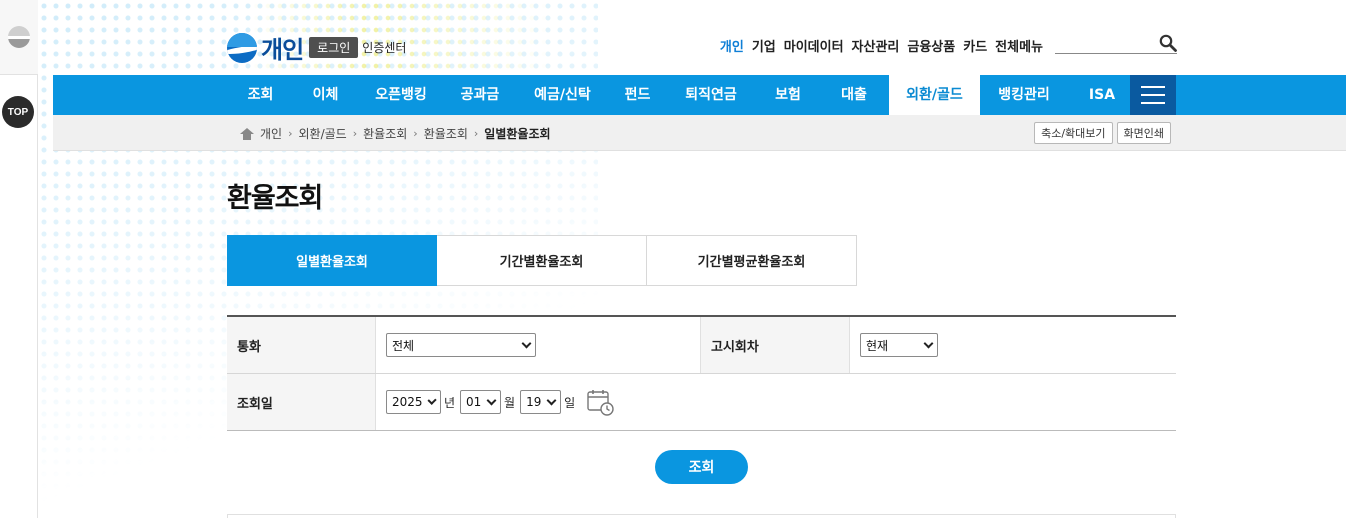 This screenshot has width=1346, height=518. What do you see at coordinates (764, 45) in the screenshot?
I see `topnav-item: 기업` at bounding box center [764, 45].